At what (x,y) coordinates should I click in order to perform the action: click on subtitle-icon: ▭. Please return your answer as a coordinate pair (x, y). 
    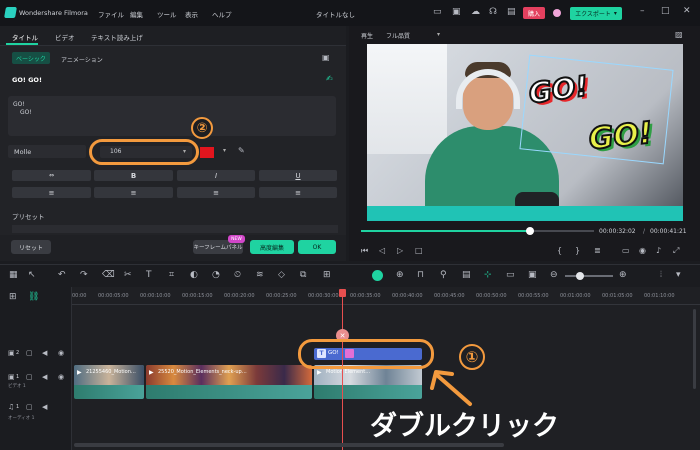
    Looking at the image, I should click on (510, 275).